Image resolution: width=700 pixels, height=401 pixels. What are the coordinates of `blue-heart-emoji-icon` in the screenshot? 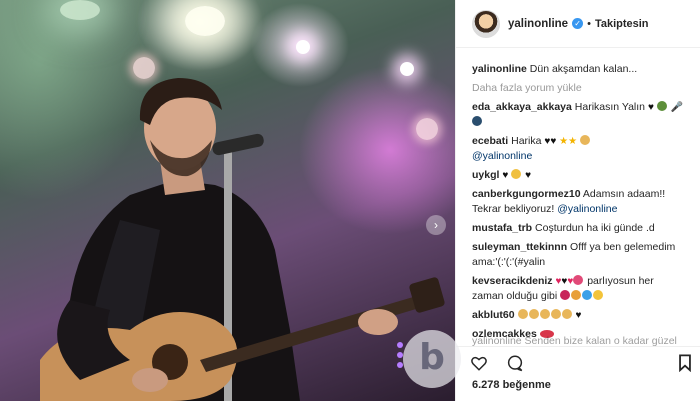 It's located at (587, 295).